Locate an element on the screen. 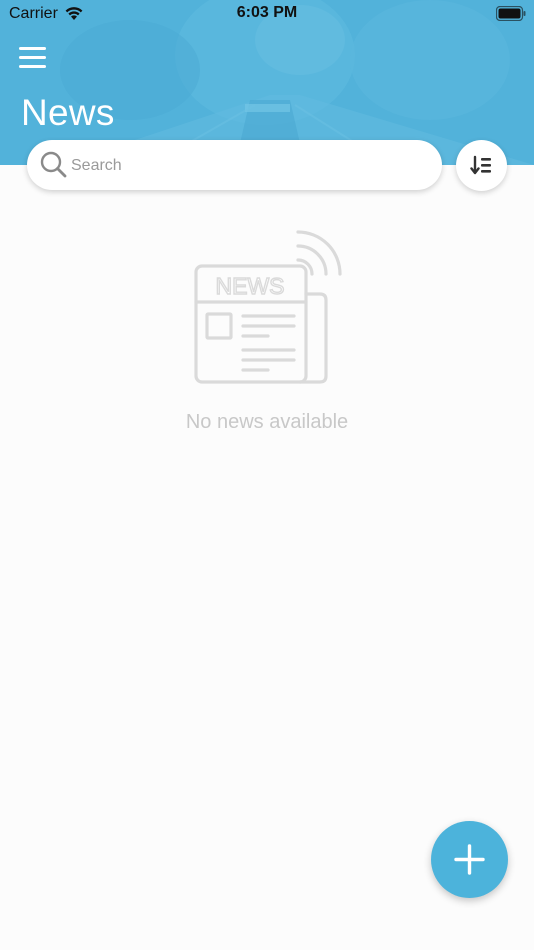 The width and height of the screenshot is (534, 950). sort-descending-icon is located at coordinates (480, 165).